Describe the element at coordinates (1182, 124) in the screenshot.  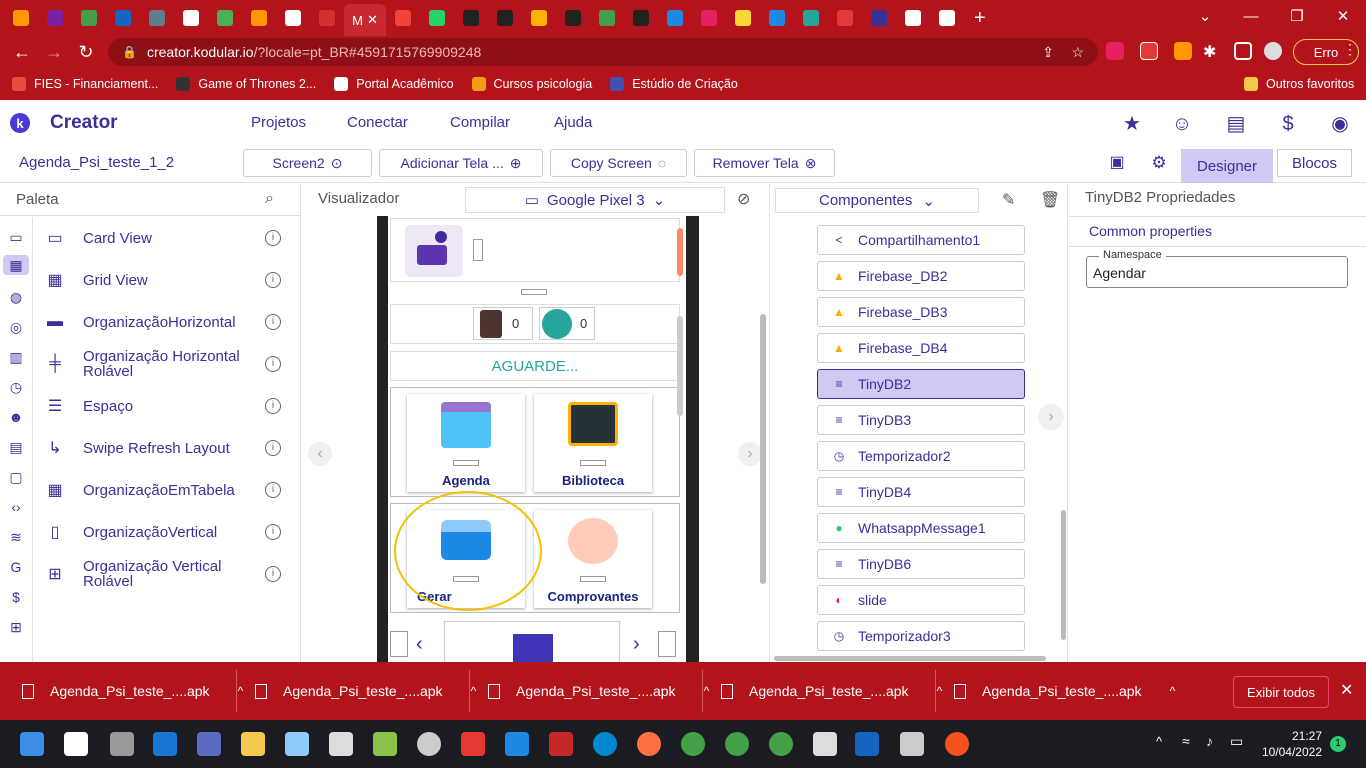
I see `community-icon: ☺` at that location.